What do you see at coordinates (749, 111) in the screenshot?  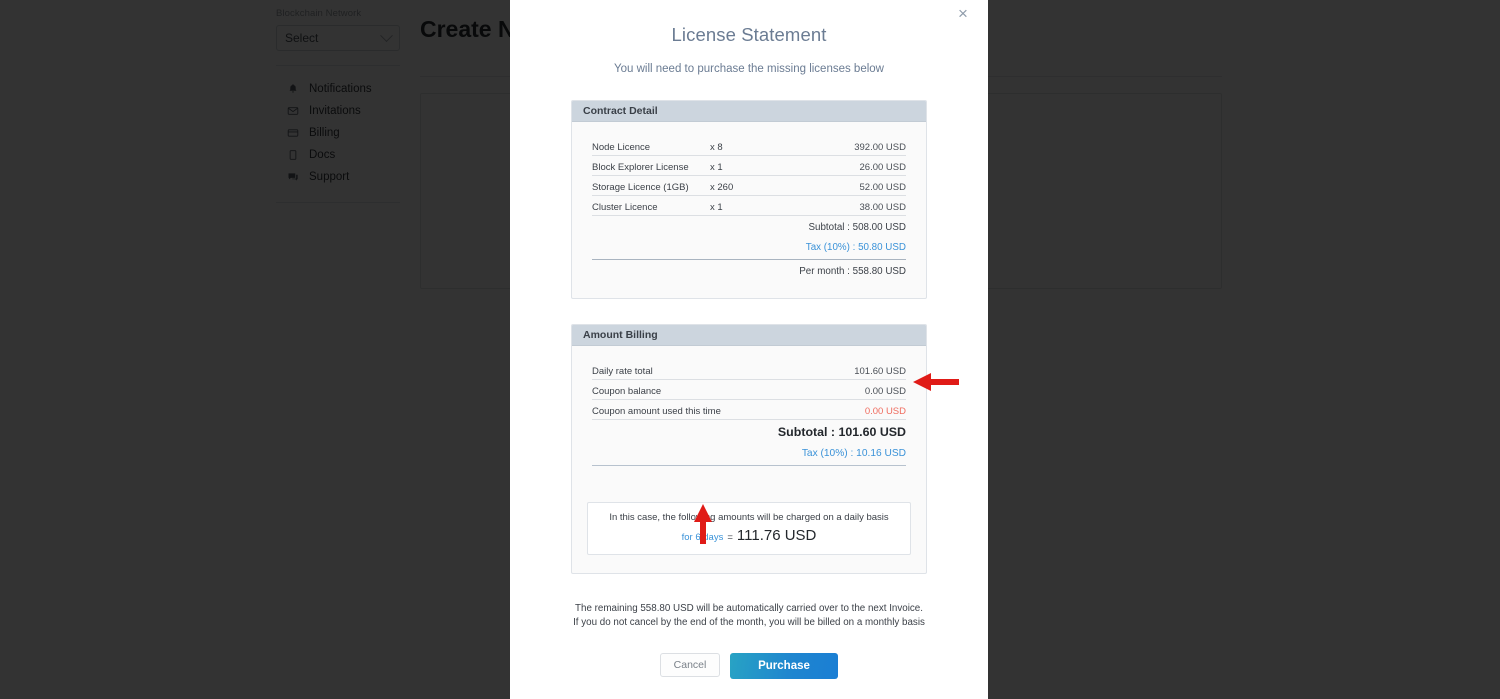 I see `contract-detail-header: Contract Detail` at bounding box center [749, 111].